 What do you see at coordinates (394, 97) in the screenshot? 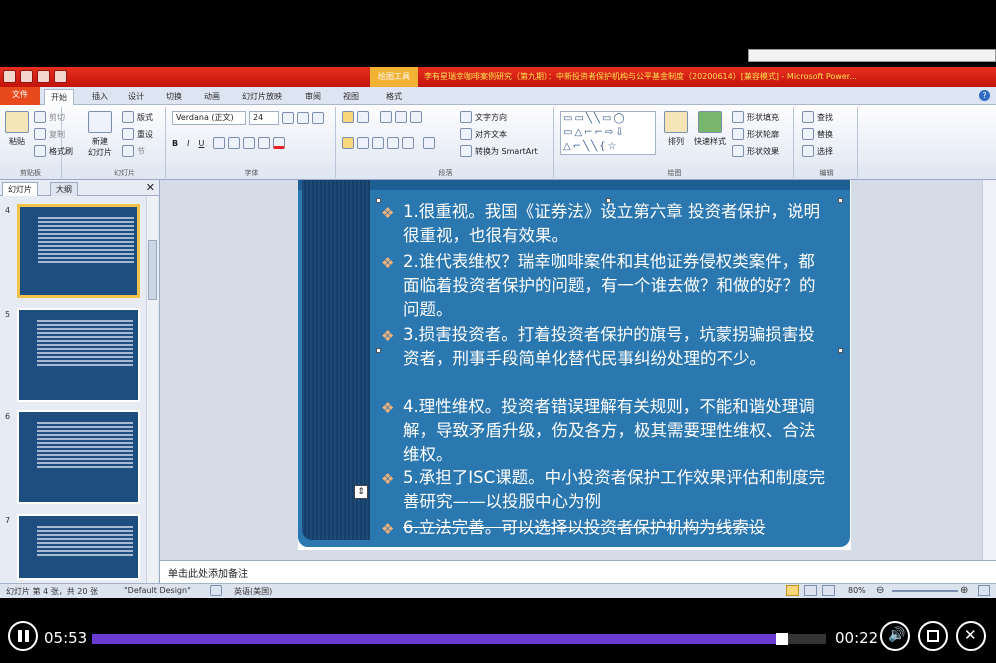
I see `tab-format: 格式` at bounding box center [394, 97].